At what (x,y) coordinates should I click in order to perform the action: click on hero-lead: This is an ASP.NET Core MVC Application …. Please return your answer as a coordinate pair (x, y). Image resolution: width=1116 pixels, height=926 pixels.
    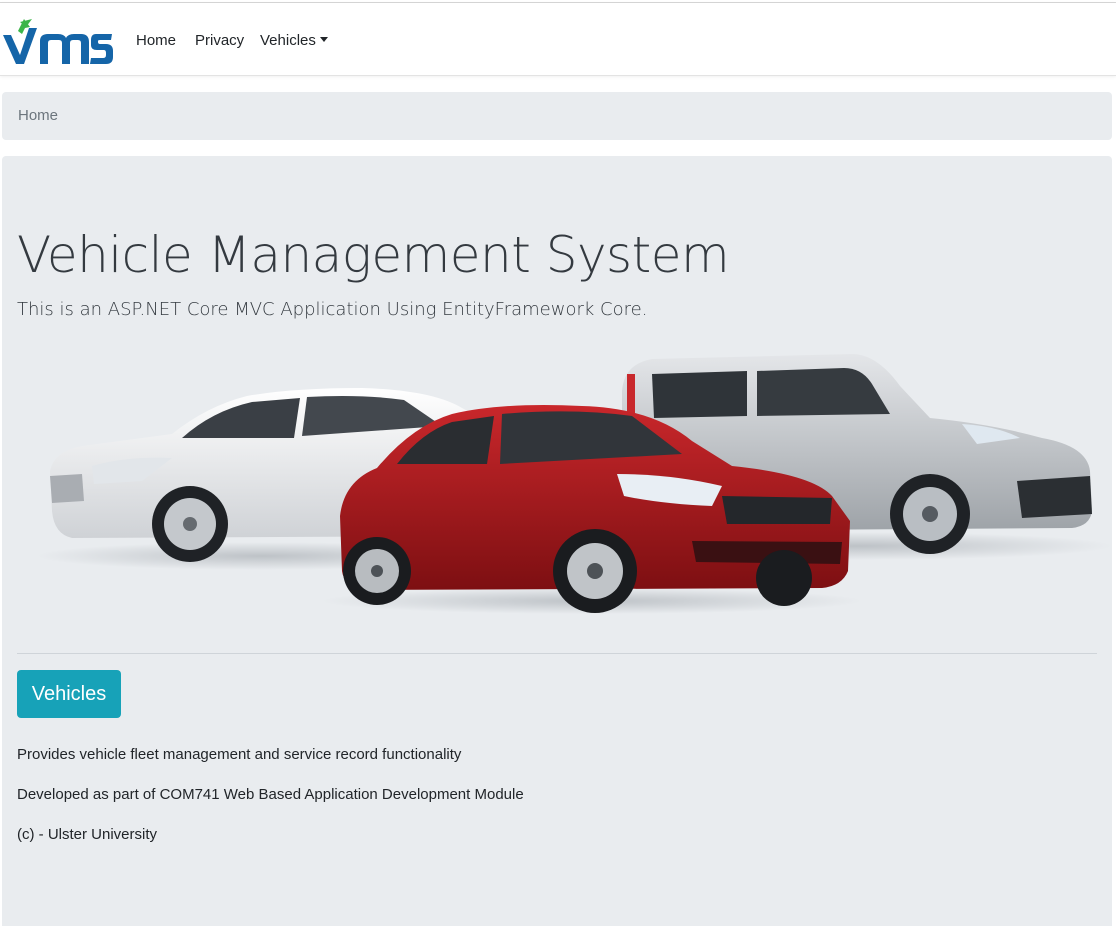
    Looking at the image, I should click on (332, 309).